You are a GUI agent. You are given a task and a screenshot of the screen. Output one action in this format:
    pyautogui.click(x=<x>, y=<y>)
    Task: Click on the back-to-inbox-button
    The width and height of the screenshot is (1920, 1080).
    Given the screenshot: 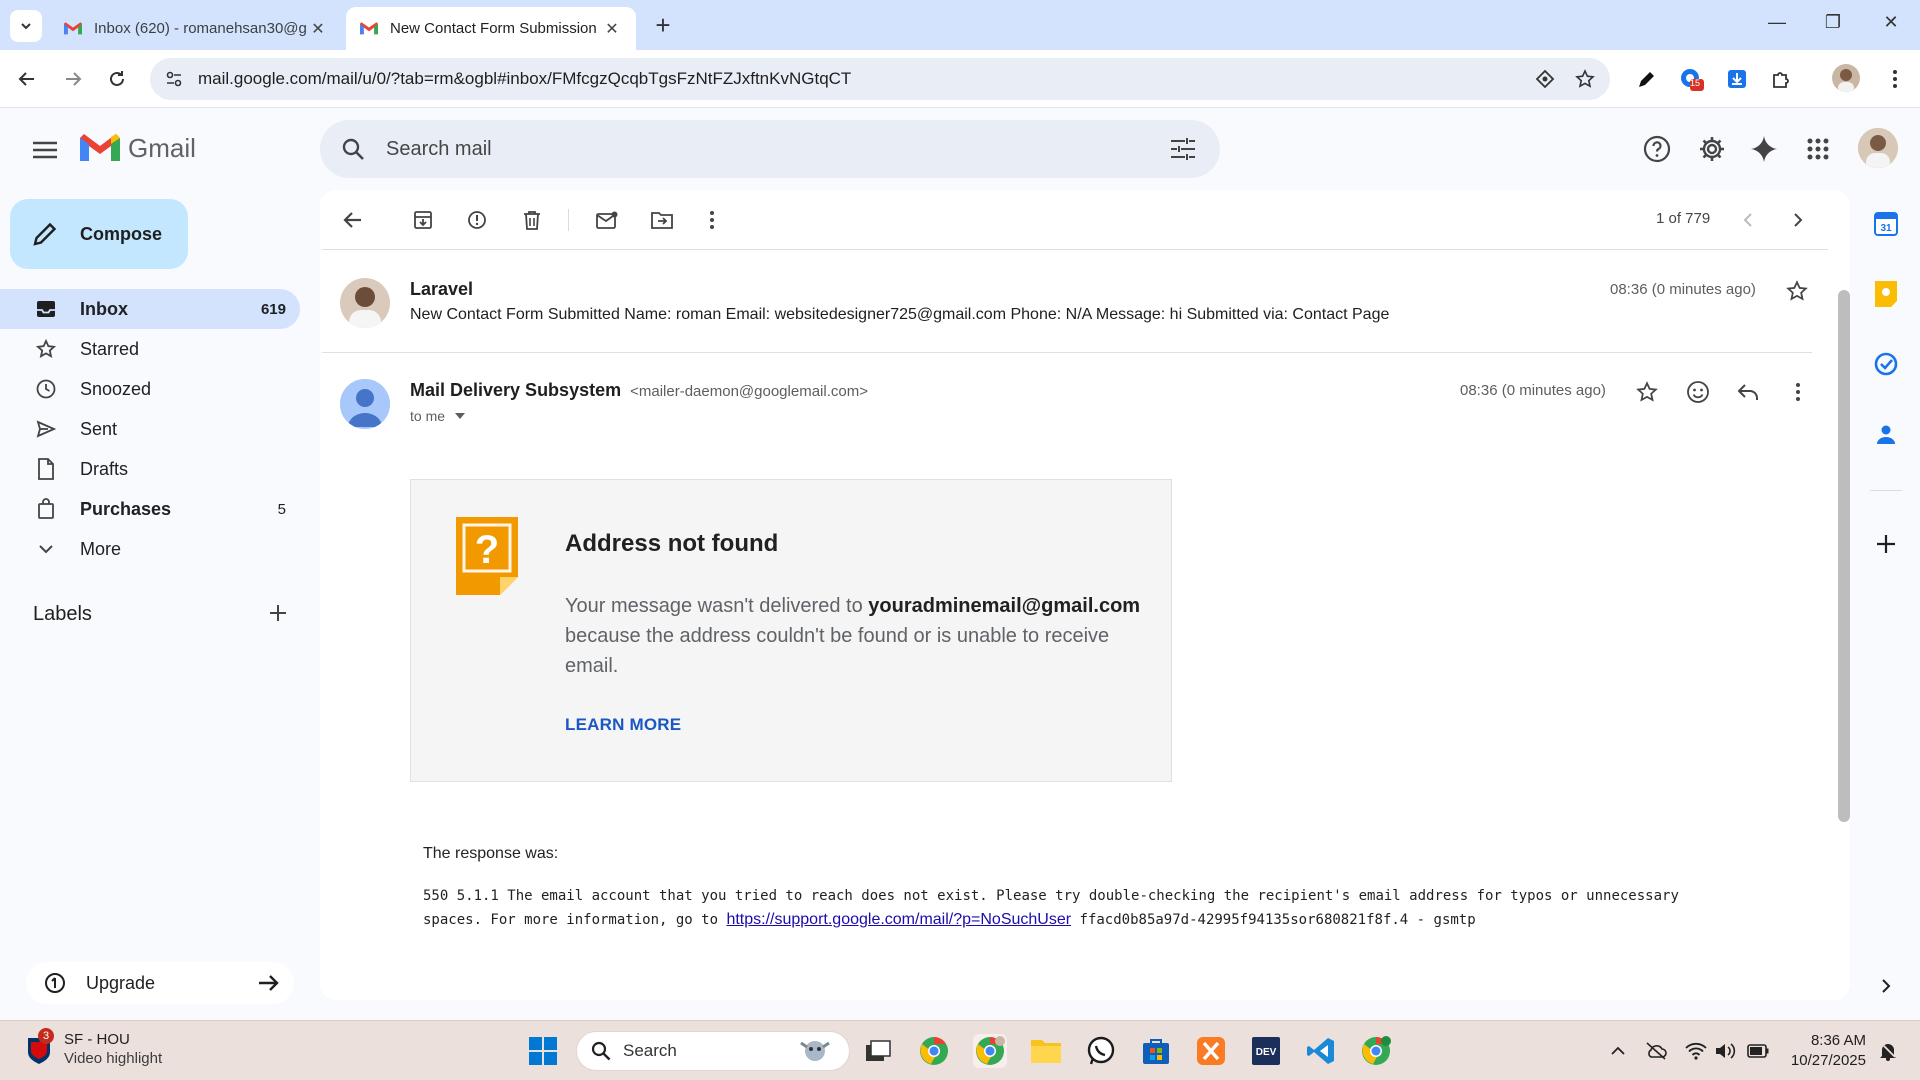 What is the action you would take?
    pyautogui.click(x=353, y=220)
    